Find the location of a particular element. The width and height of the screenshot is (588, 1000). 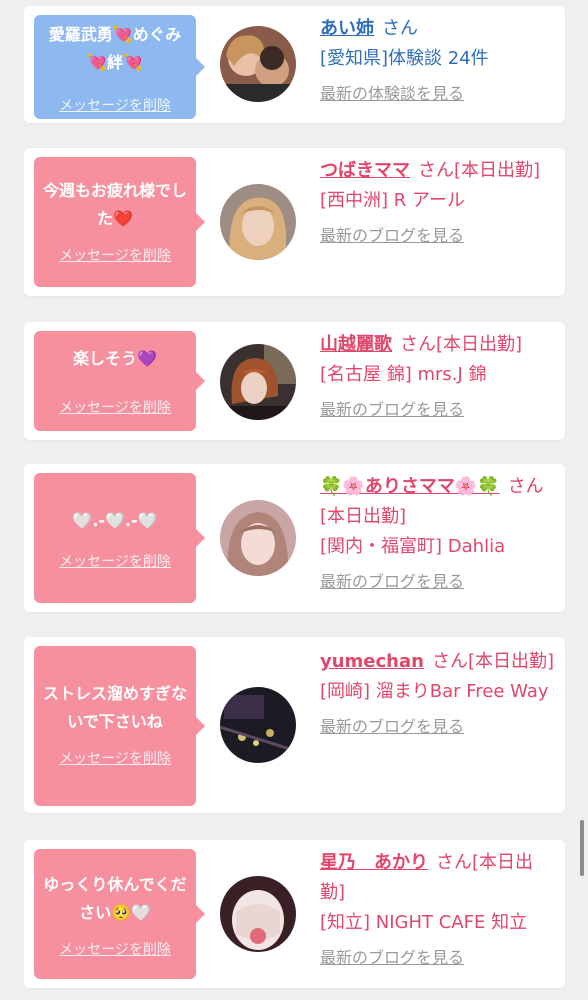

message-bubble: 楽しそう💜 メッセージを削除 is located at coordinates (119, 381).